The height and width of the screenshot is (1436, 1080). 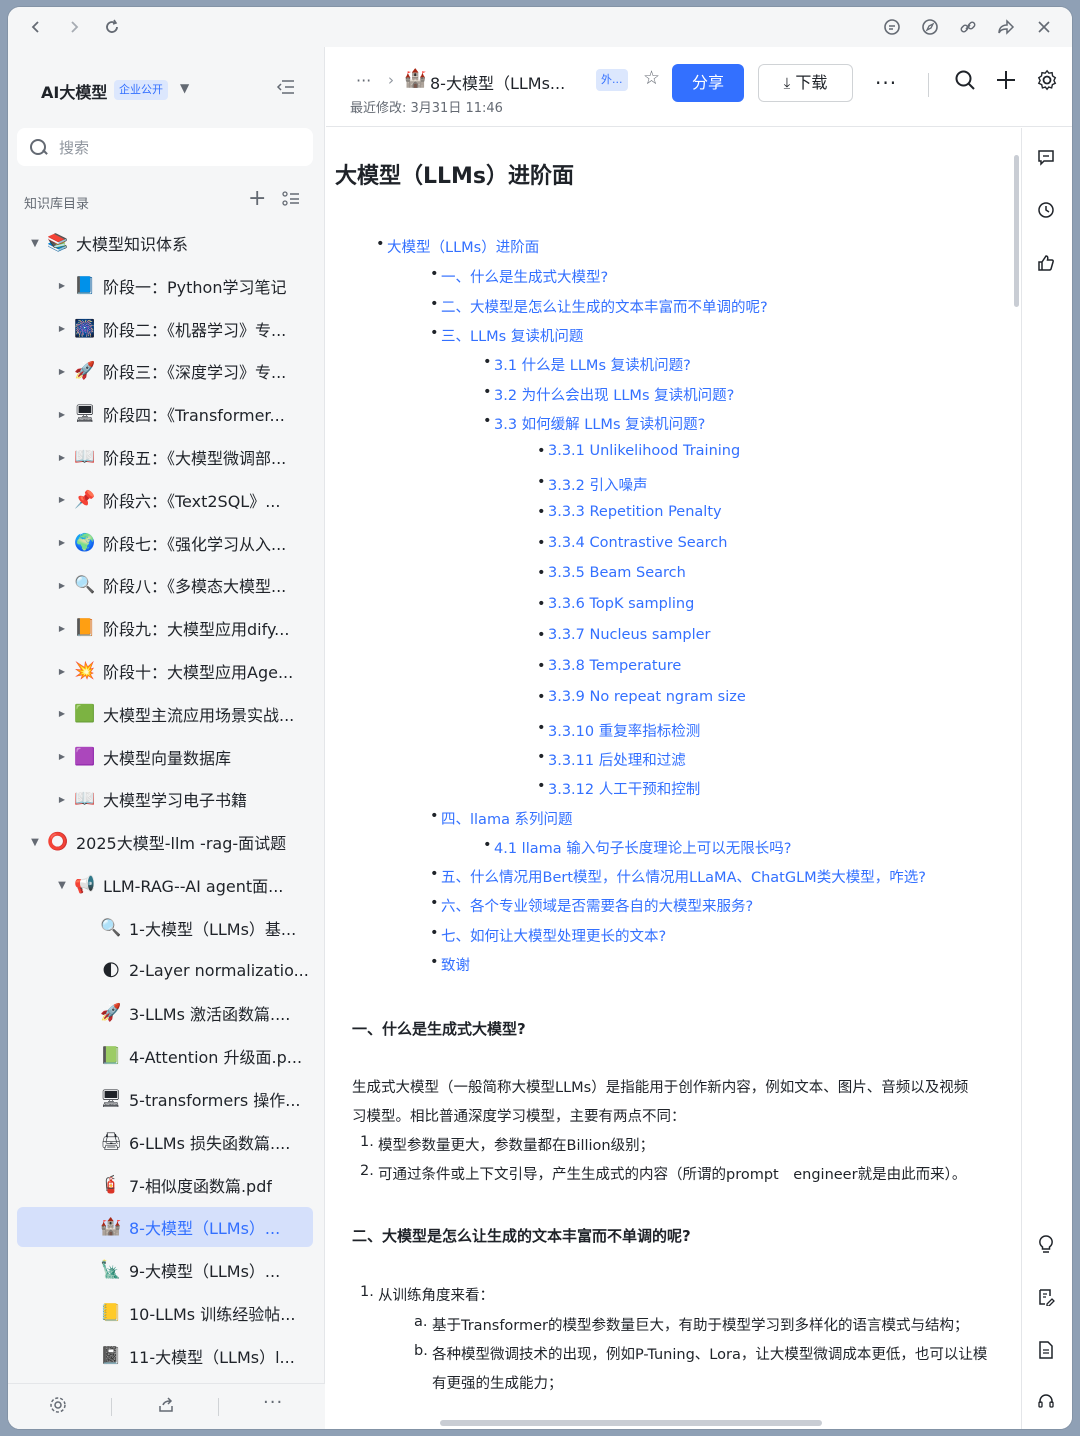 What do you see at coordinates (165, 147) in the screenshot?
I see `search-input: 搜索` at bounding box center [165, 147].